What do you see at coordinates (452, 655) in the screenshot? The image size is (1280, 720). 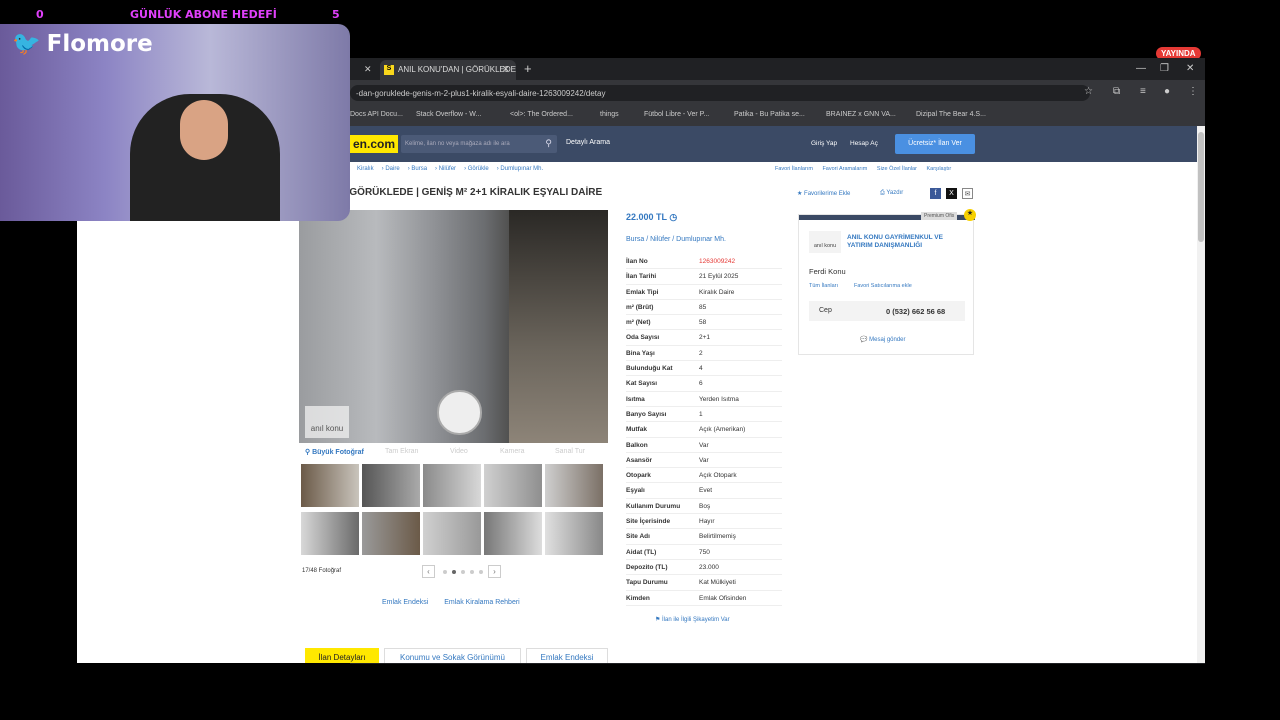 I see `tab-location: Konumu ve Sokak Görünümü` at bounding box center [452, 655].